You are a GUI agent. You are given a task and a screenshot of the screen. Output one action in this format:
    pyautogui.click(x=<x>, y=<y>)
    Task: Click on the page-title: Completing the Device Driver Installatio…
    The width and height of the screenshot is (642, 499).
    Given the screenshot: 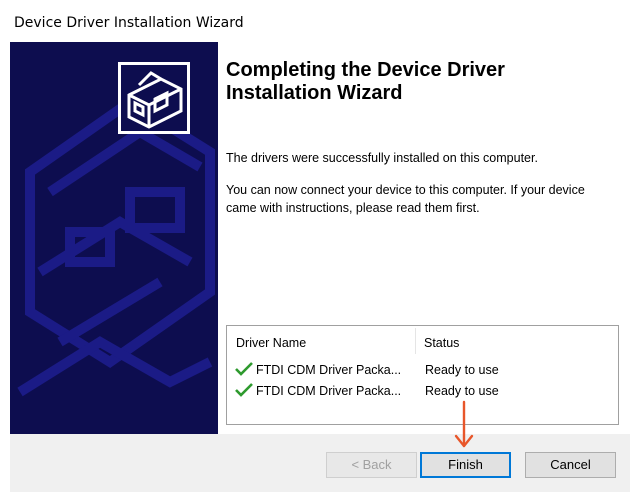 What is the action you would take?
    pyautogui.click(x=421, y=82)
    